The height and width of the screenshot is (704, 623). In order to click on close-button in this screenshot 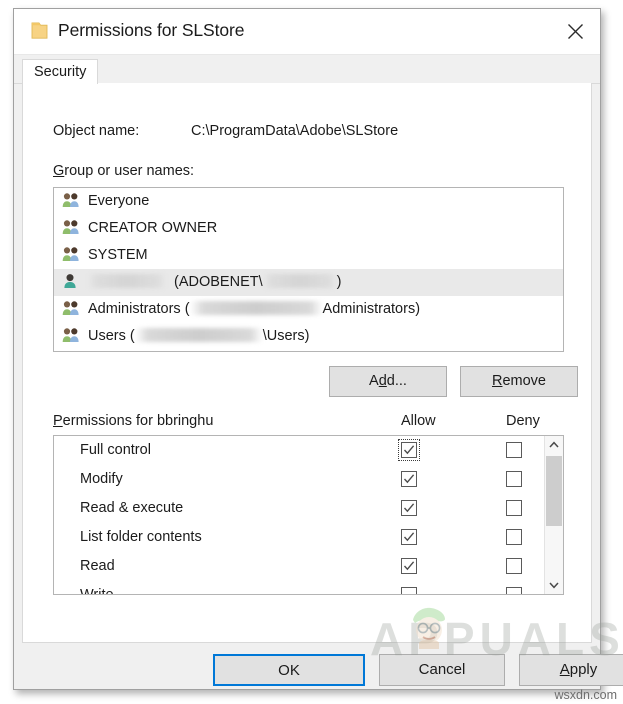, I will do `click(576, 31)`.